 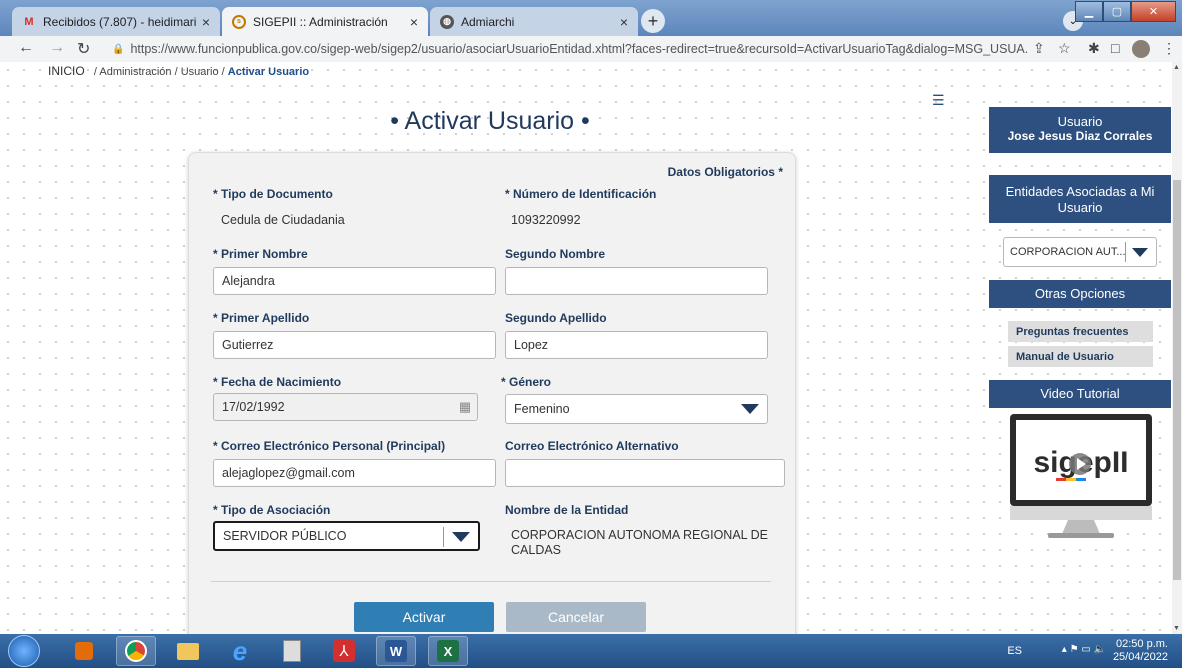 I want to click on outlook-taskbar-icon, so click(x=84, y=651).